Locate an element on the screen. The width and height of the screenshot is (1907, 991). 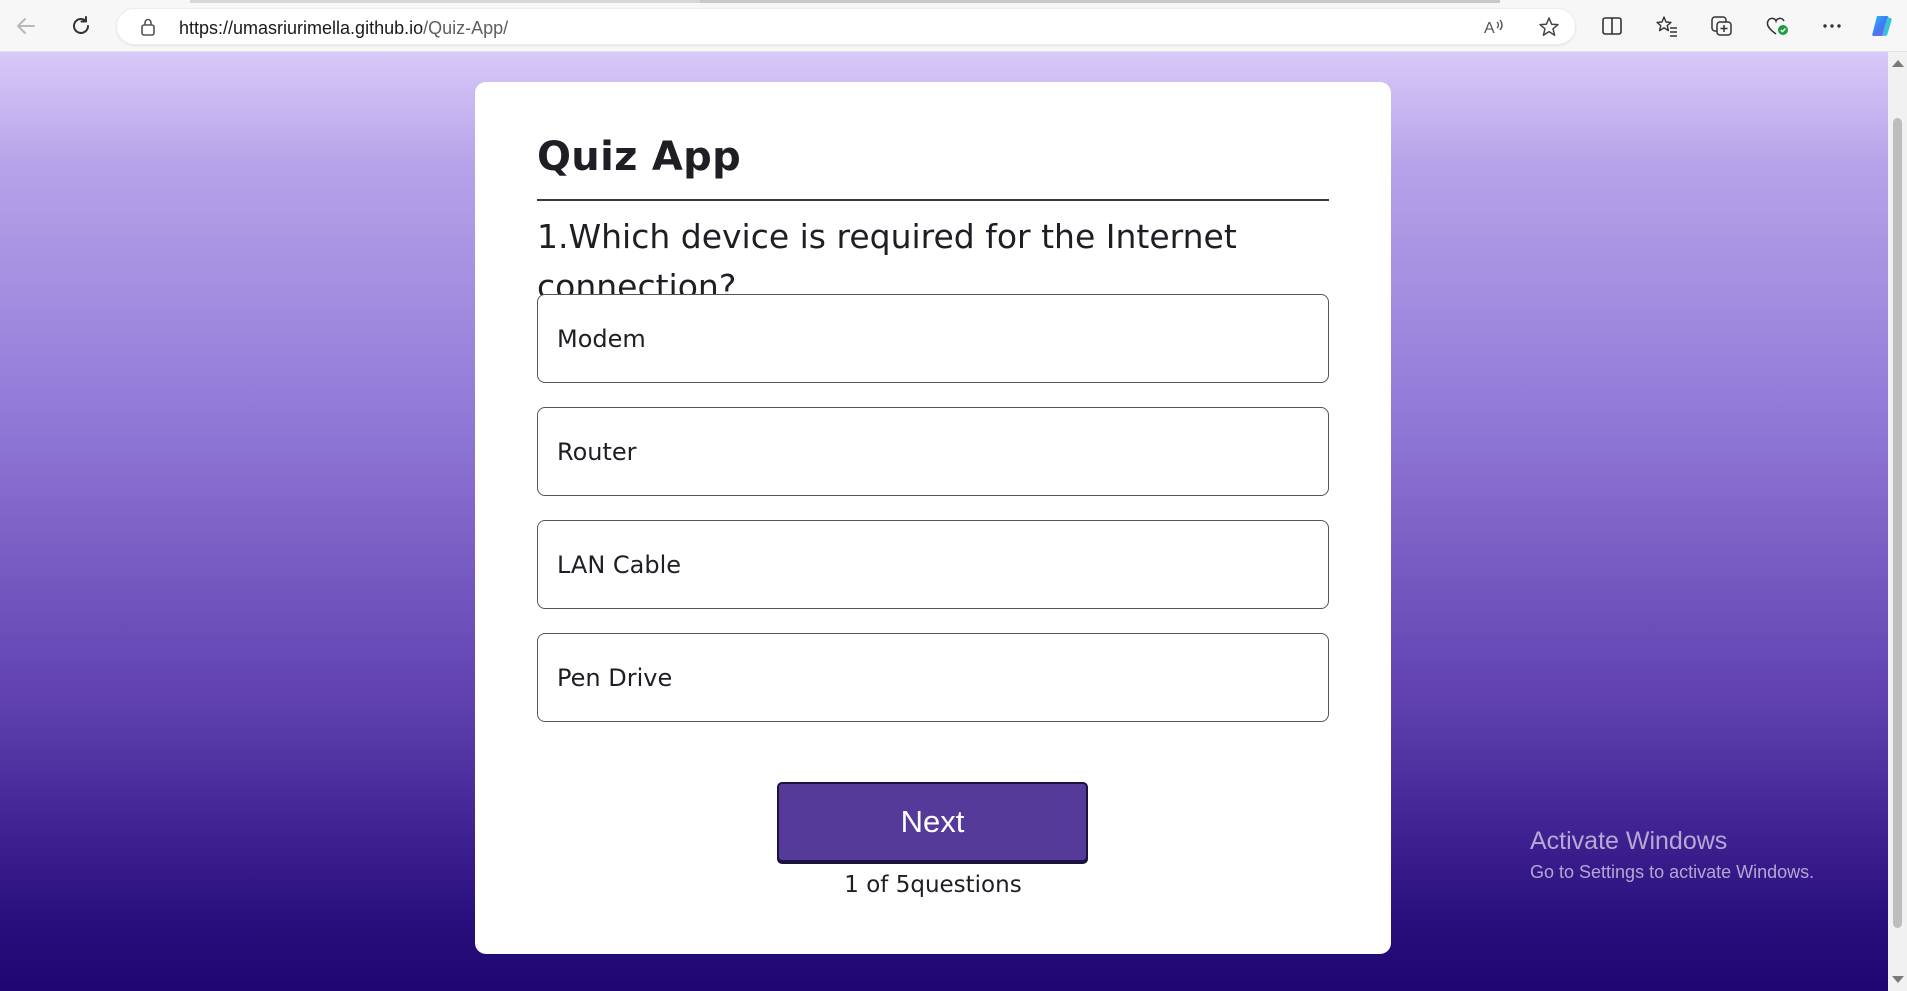
read-aloud-icon: A is located at coordinates (1493, 28).